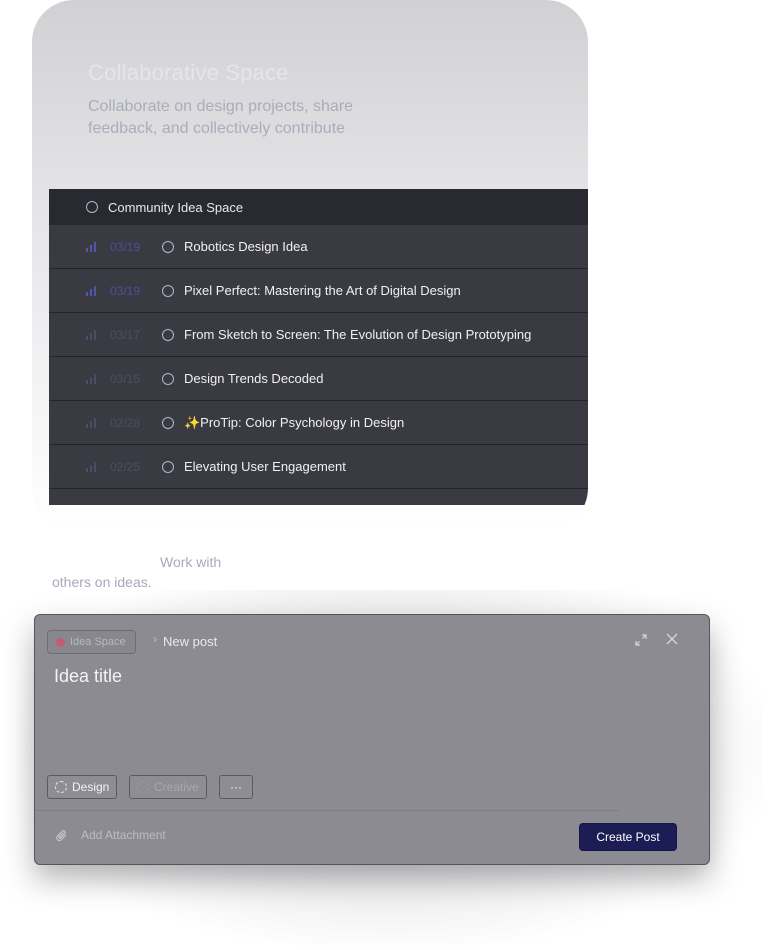 The width and height of the screenshot is (779, 950). Describe the element at coordinates (60, 642) in the screenshot. I see `space-logo-icon` at that location.